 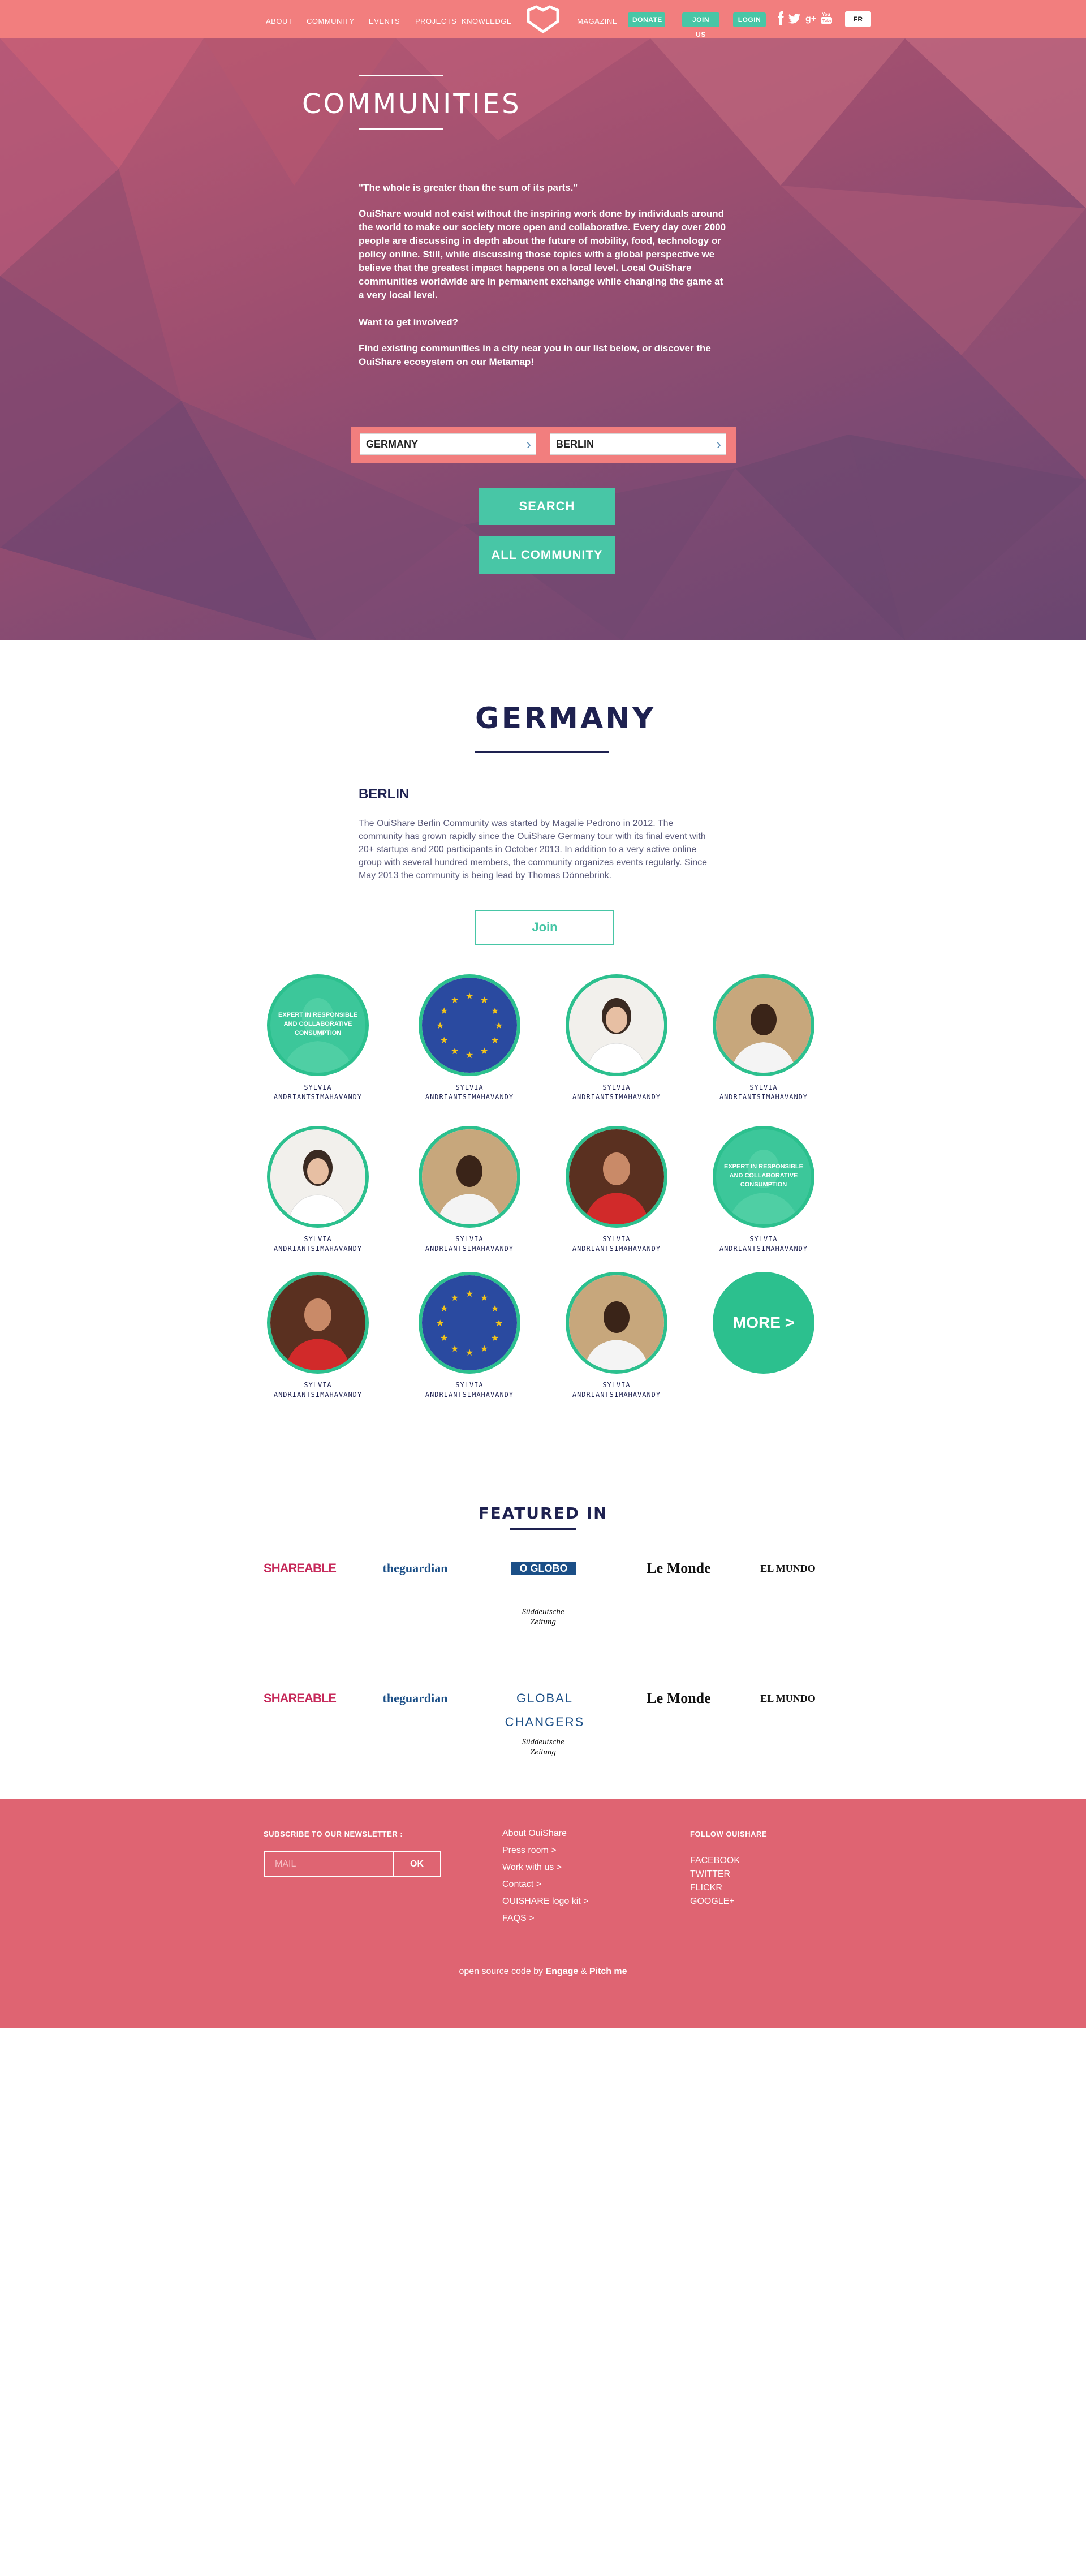 I want to click on footer-link-contact: Contact >, so click(x=521, y=1885).